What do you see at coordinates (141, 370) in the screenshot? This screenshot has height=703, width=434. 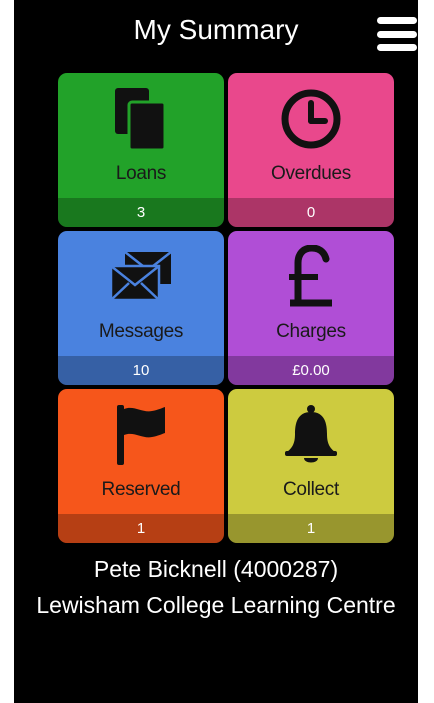 I see `tile-count: 10` at bounding box center [141, 370].